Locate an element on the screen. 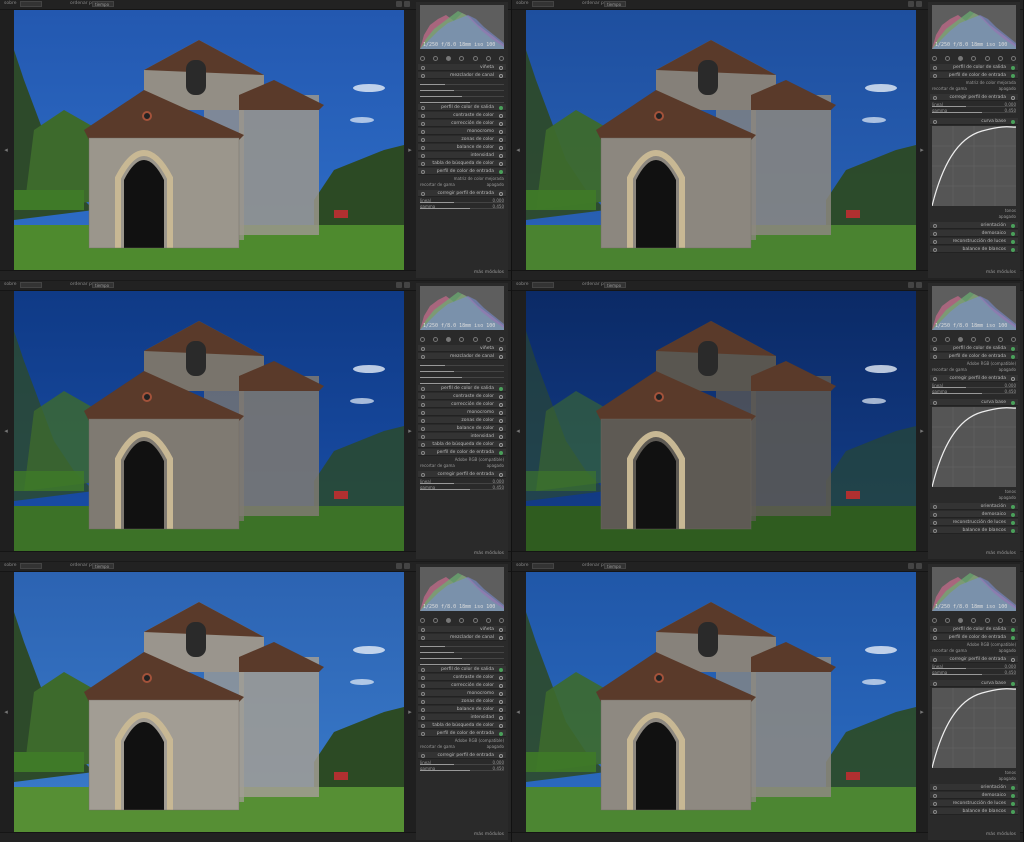  unbreak-slider: gamma 0.450 is located at coordinates (974, 391).